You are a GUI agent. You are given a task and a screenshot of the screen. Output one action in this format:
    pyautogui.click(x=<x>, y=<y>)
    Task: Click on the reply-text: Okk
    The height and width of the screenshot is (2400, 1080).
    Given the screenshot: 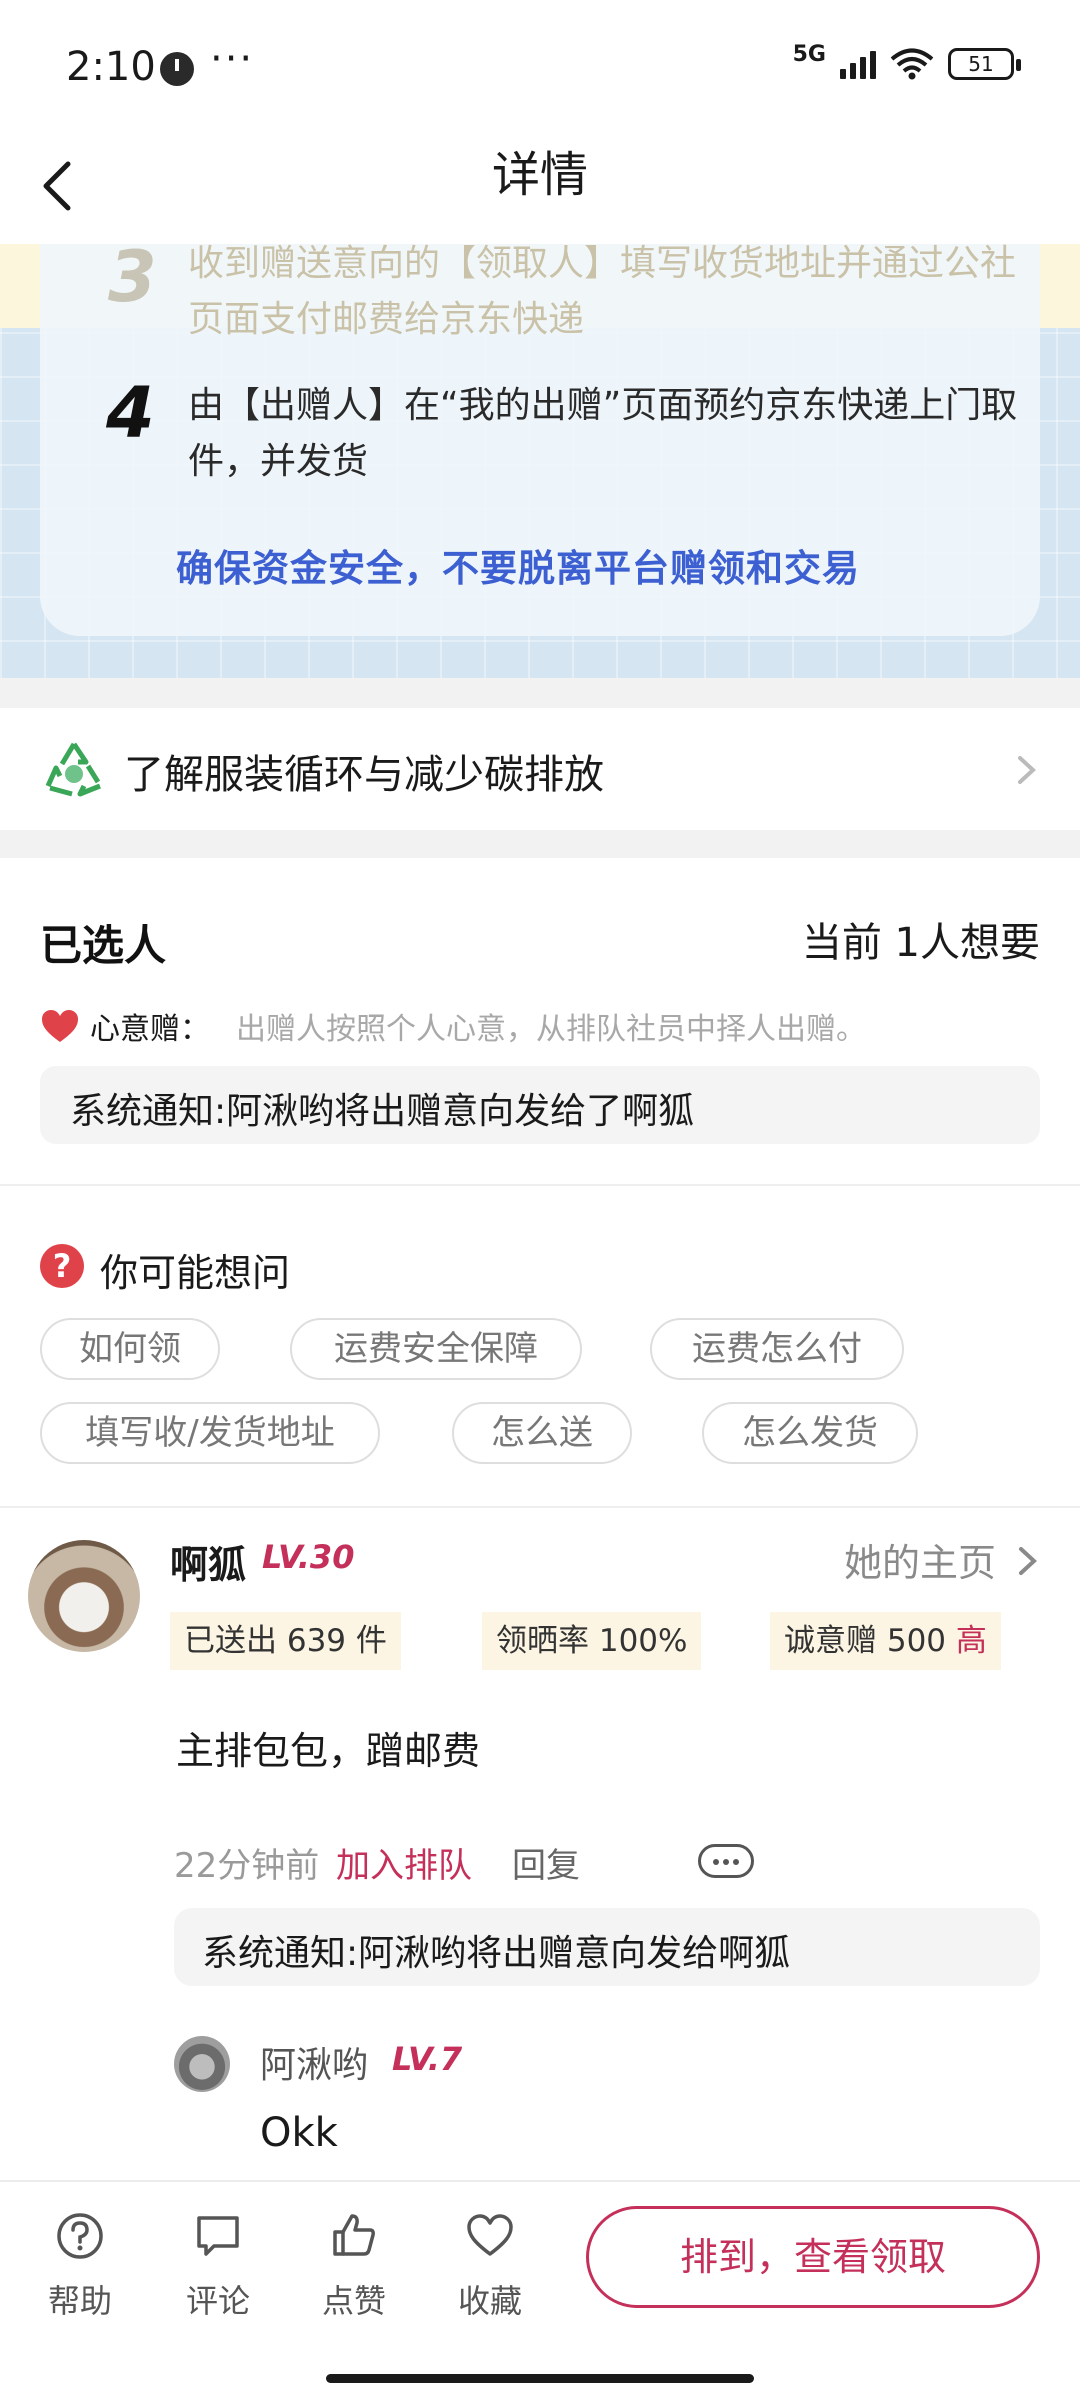 What is the action you would take?
    pyautogui.click(x=299, y=2133)
    